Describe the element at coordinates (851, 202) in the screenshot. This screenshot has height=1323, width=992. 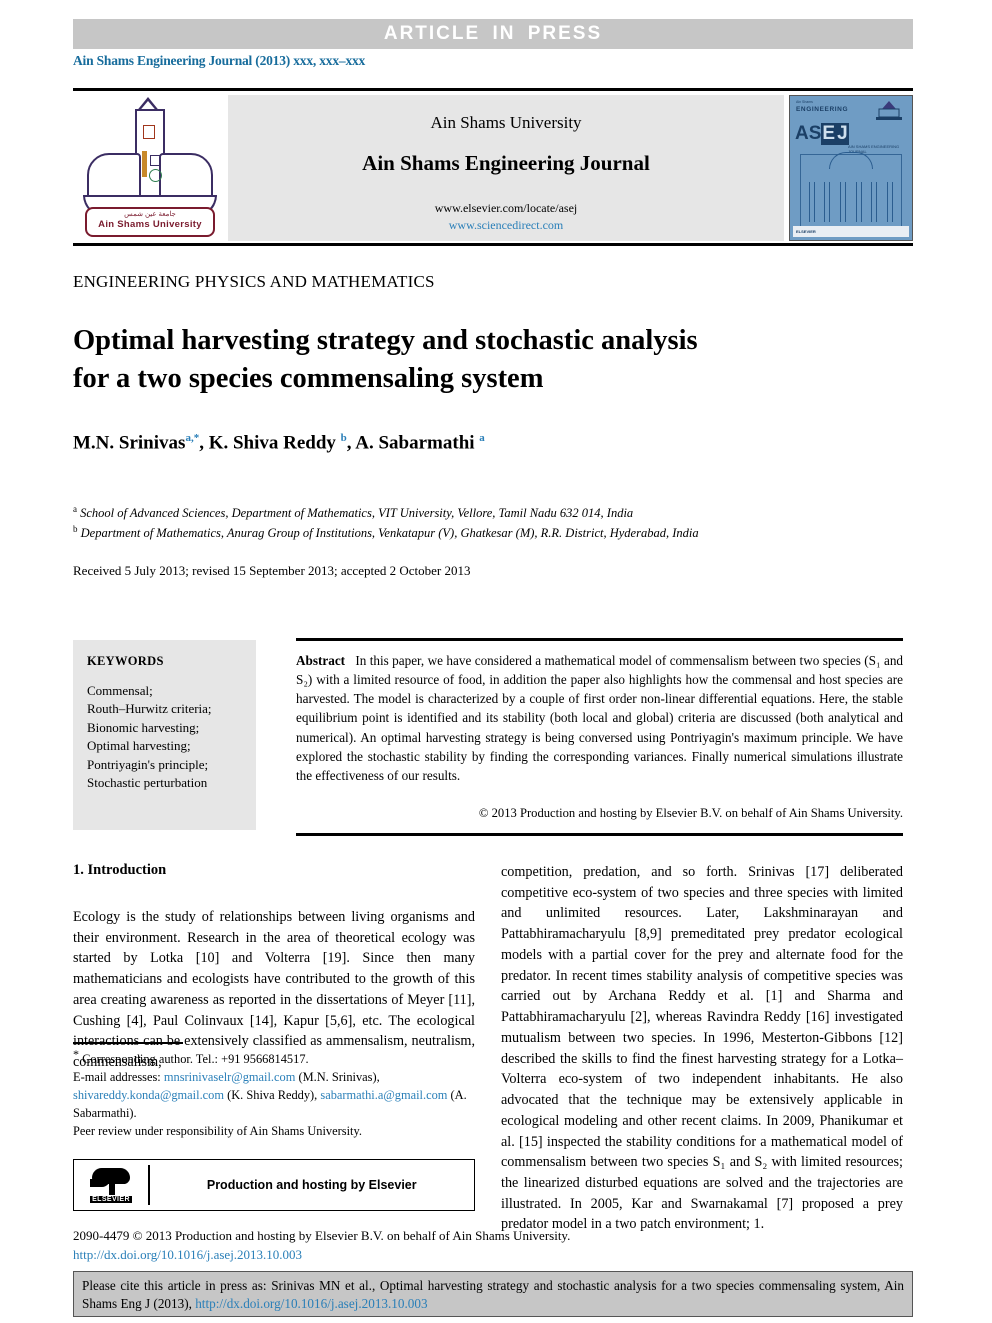
I see `cover-columns-icon` at that location.